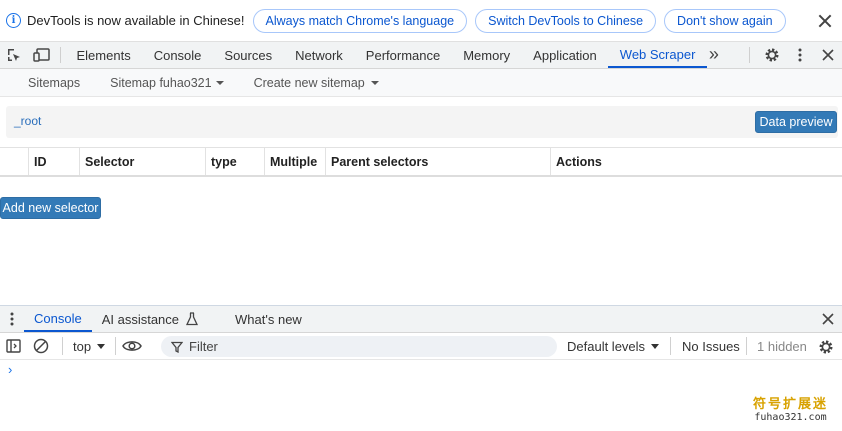  What do you see at coordinates (402, 55) in the screenshot?
I see `tab-performance: Performance` at bounding box center [402, 55].